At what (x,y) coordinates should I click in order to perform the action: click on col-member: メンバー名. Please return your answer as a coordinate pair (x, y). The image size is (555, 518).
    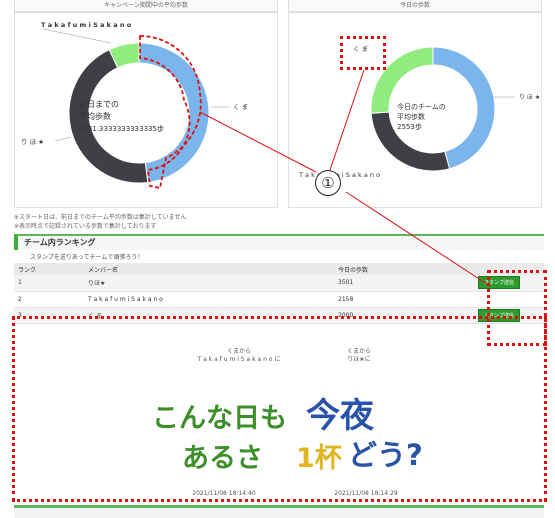
    Looking at the image, I should click on (209, 269).